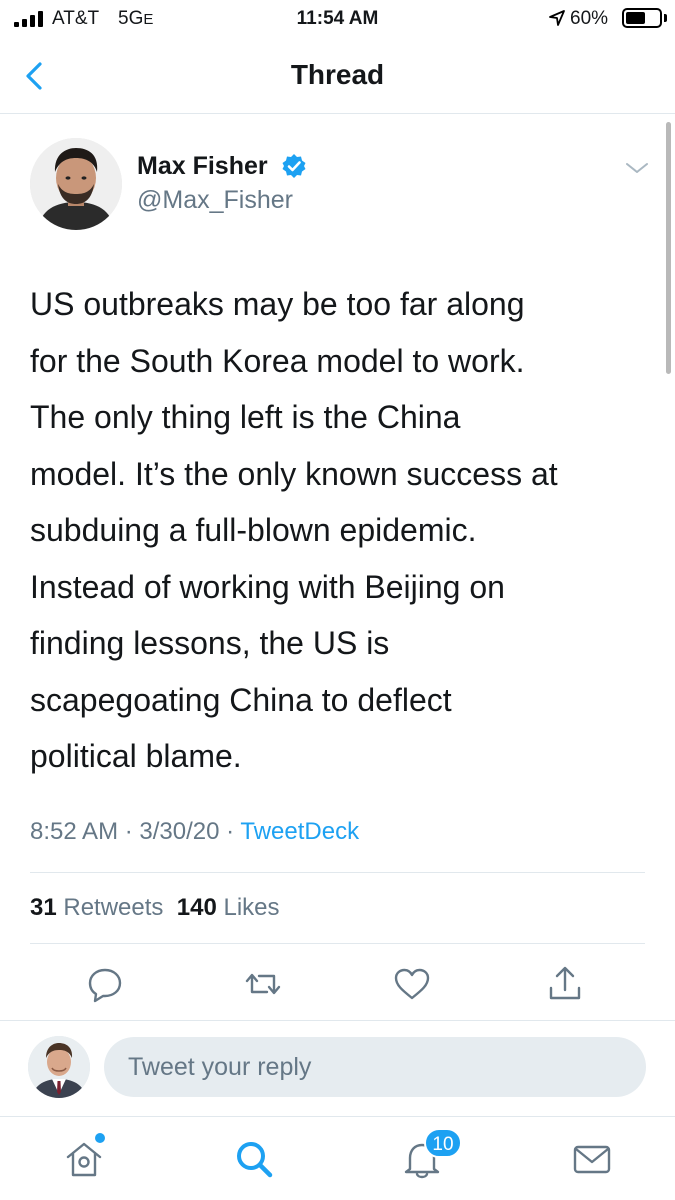  What do you see at coordinates (43, 907) in the screenshot?
I see `retweets-count: 31` at bounding box center [43, 907].